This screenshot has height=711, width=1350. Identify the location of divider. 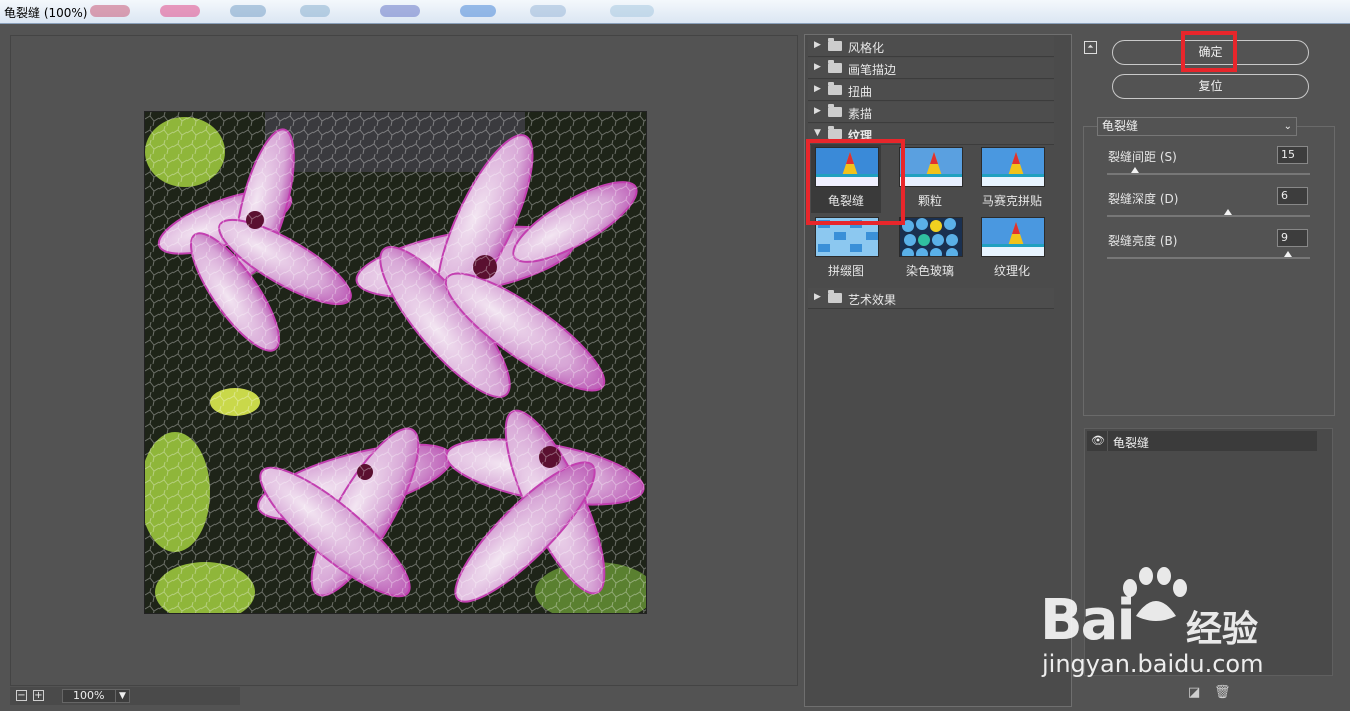
(1107, 441).